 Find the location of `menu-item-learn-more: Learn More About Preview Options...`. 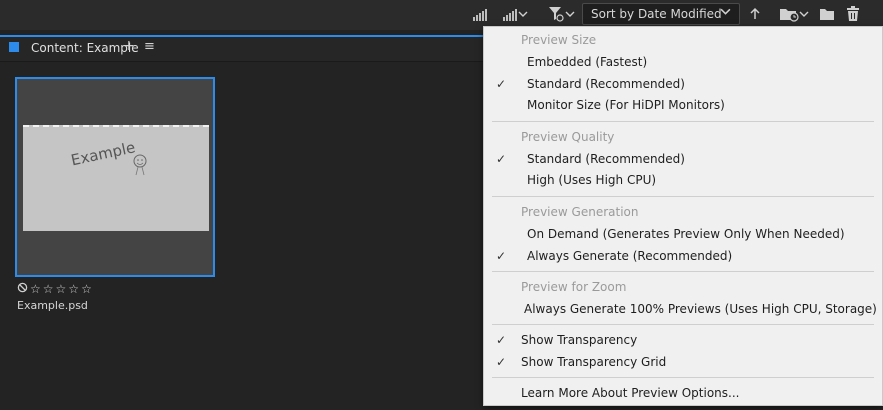

menu-item-learn-more: Learn More About Preview Options... is located at coordinates (630, 393).